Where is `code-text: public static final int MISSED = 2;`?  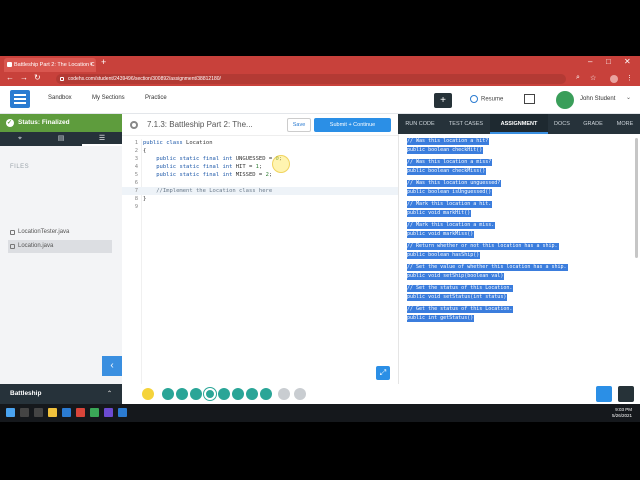 code-text: public static final int MISSED = 2; is located at coordinates (214, 175).